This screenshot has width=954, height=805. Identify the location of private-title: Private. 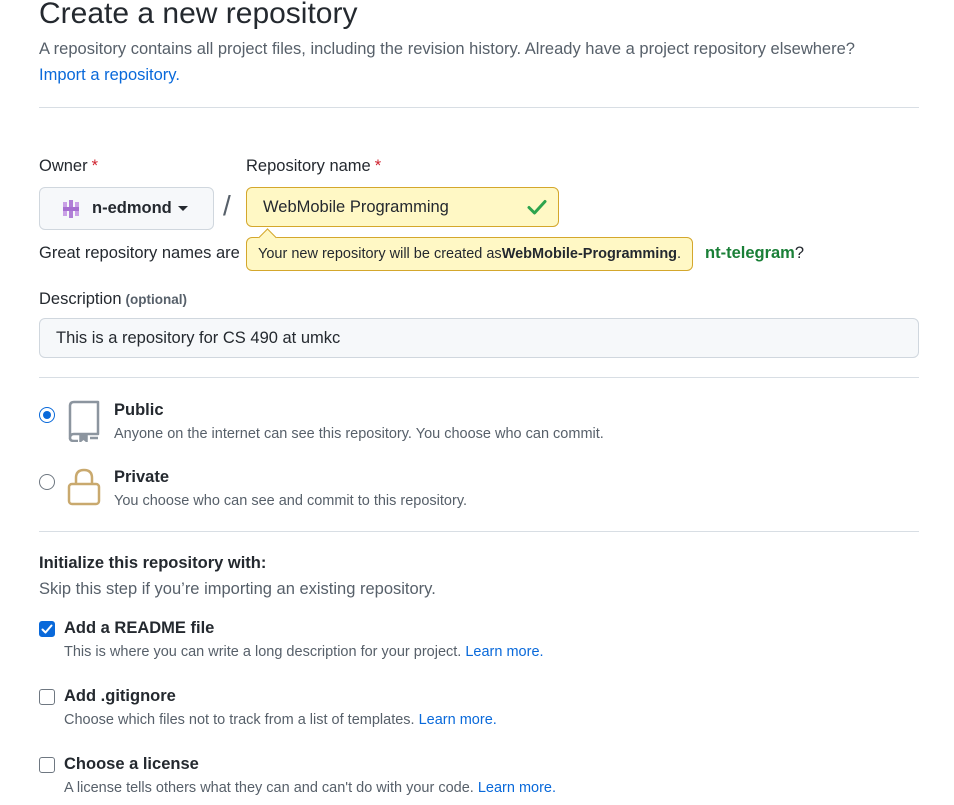
(142, 477).